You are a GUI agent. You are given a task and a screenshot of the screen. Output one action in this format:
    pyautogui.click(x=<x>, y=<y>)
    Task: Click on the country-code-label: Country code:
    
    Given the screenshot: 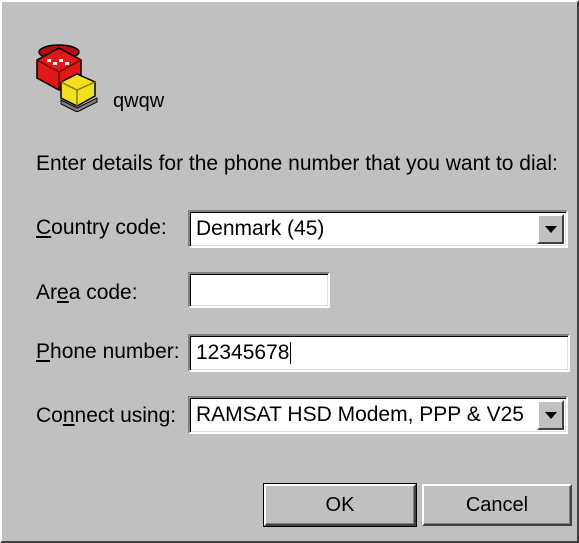 What is the action you would take?
    pyautogui.click(x=101, y=227)
    